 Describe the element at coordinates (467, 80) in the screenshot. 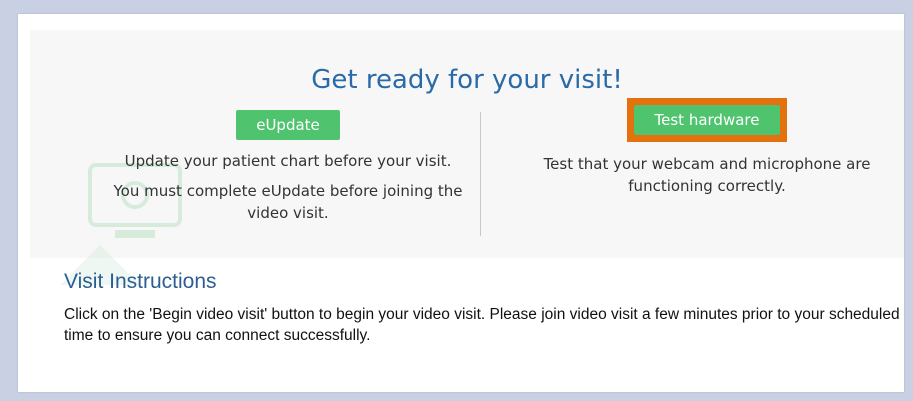

I see `page-title: Get ready for your visit!` at that location.